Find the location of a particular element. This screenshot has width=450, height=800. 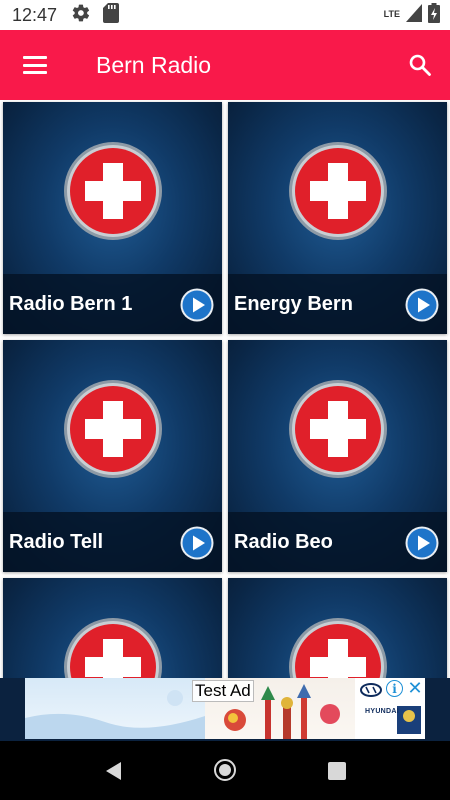

station-card-radio-beo: Radio Beo is located at coordinates (337, 456).